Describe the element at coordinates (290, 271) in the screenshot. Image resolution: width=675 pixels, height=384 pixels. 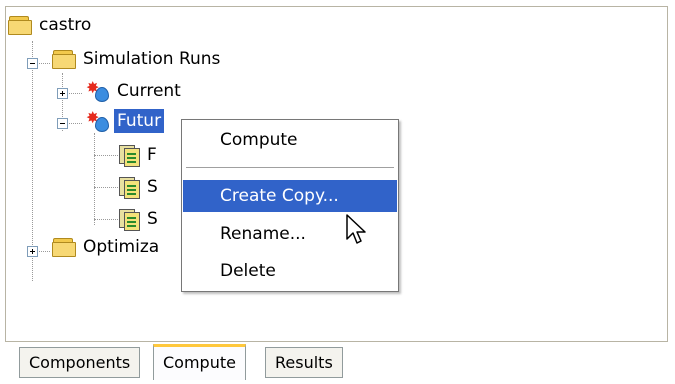
I see `menu-item-delete: Delete` at that location.